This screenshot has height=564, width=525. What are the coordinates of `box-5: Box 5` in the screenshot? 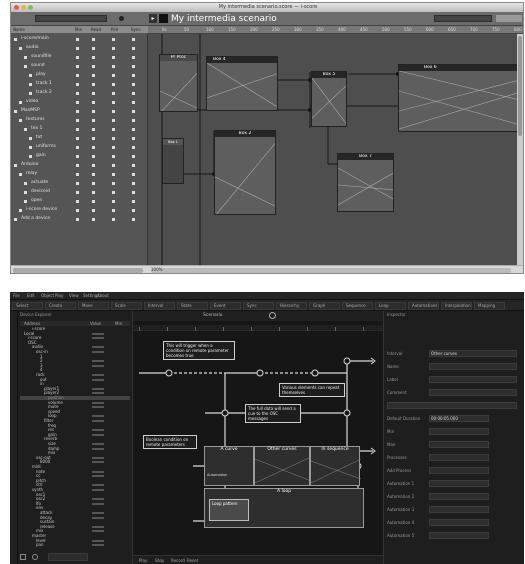 It's located at (329, 99).